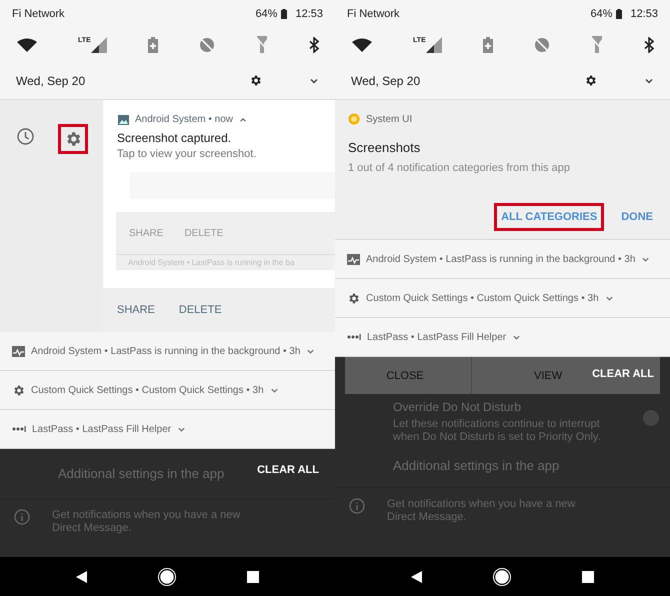 The width and height of the screenshot is (670, 596). Describe the element at coordinates (389, 119) in the screenshot. I see `app-name: System UI` at that location.